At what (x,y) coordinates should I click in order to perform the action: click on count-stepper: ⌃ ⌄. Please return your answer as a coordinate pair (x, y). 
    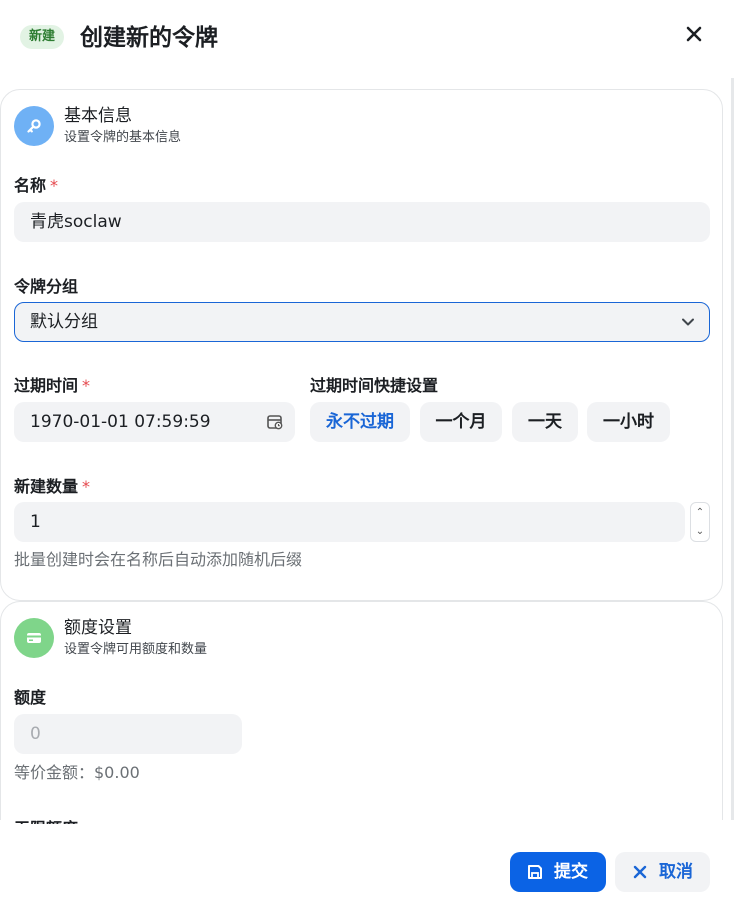
    Looking at the image, I should click on (700, 522).